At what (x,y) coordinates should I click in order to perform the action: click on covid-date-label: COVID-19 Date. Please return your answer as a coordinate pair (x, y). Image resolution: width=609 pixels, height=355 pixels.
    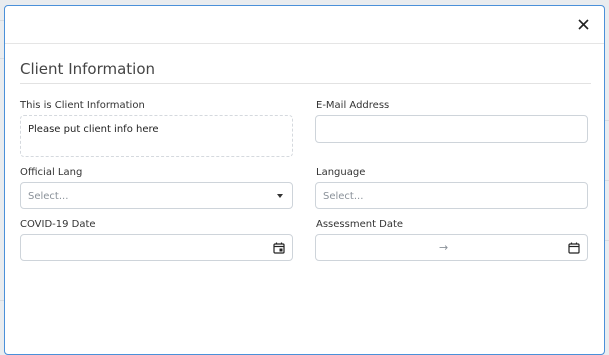
    Looking at the image, I should click on (58, 224).